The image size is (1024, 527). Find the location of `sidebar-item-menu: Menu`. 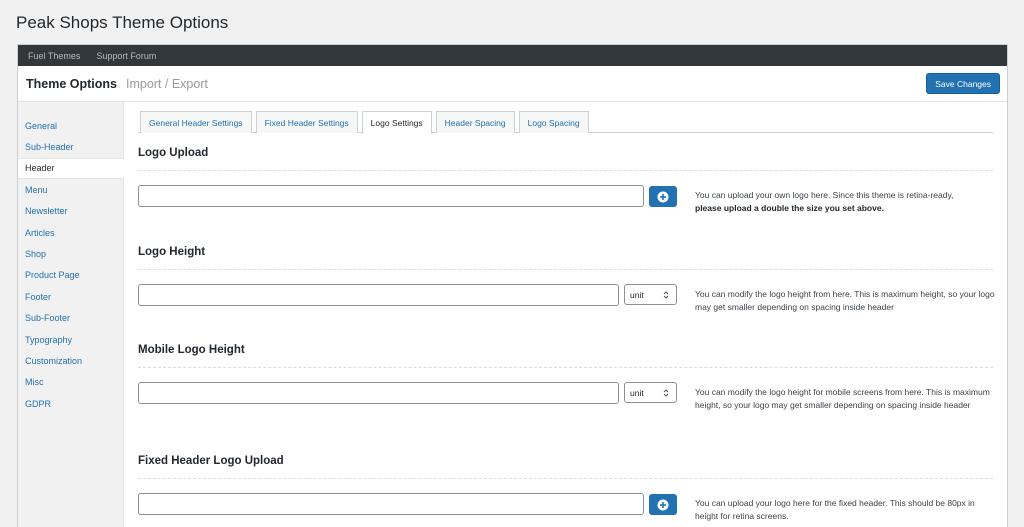

sidebar-item-menu: Menu is located at coordinates (70, 189).